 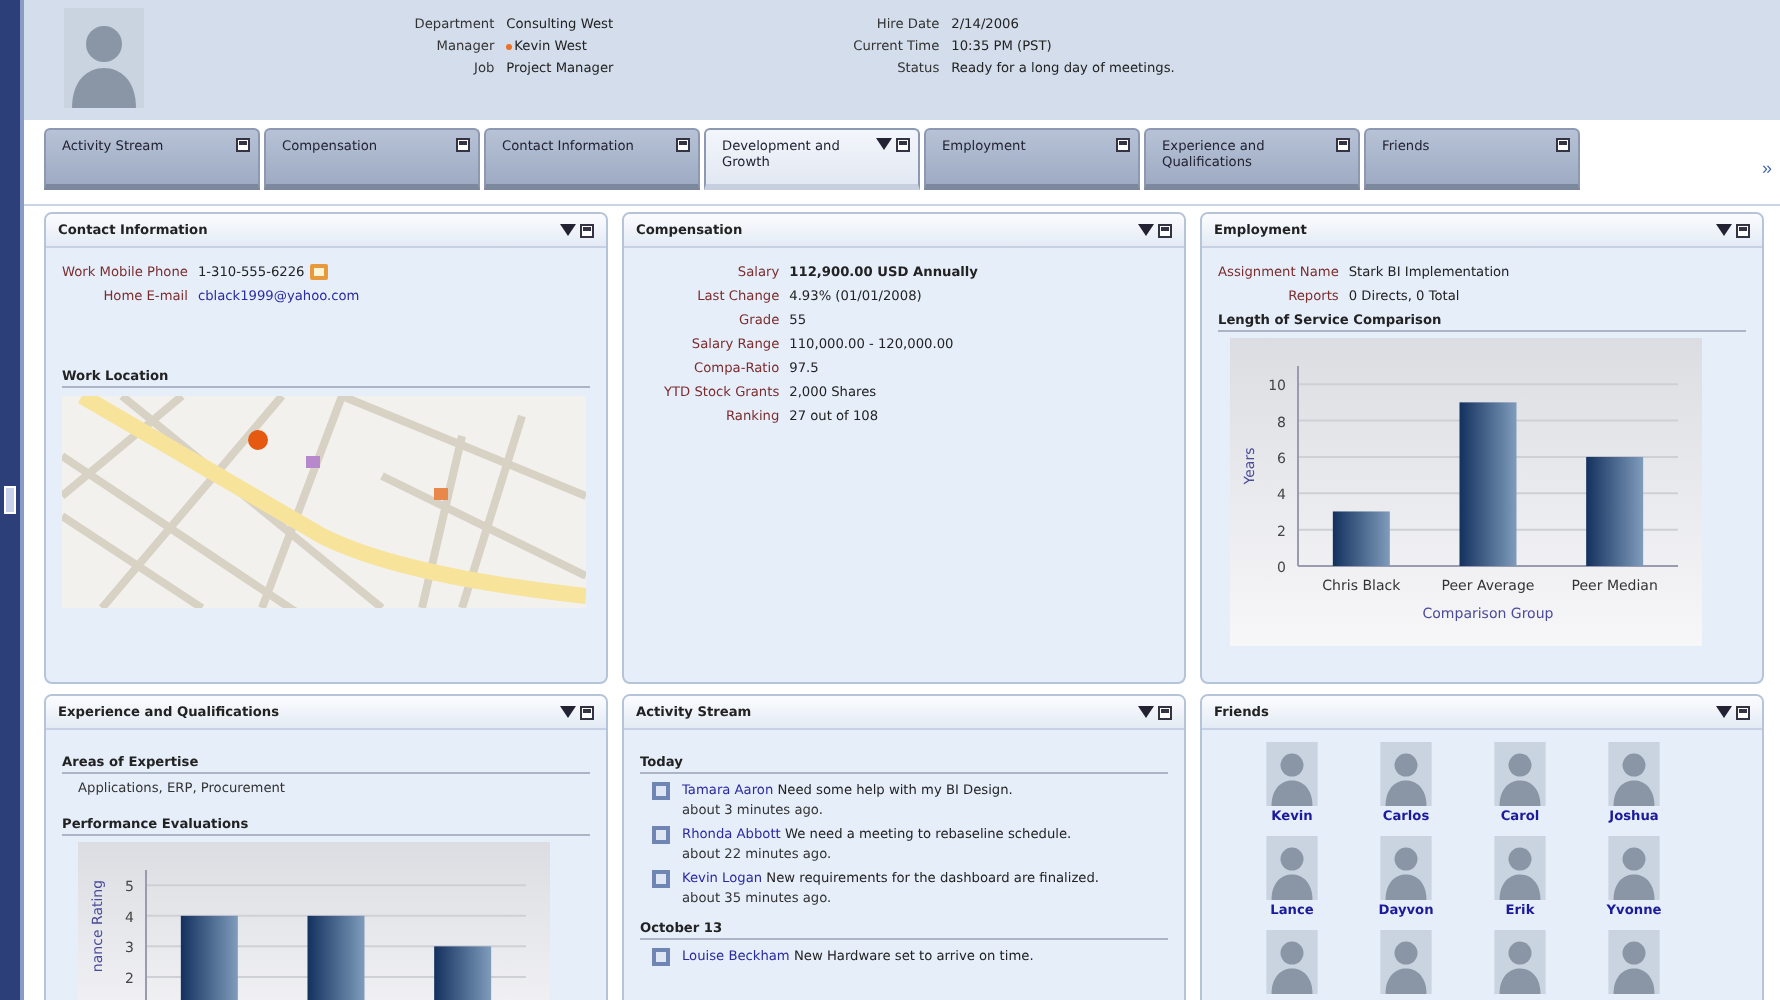 I want to click on y-axis, so click(x=146, y=934).